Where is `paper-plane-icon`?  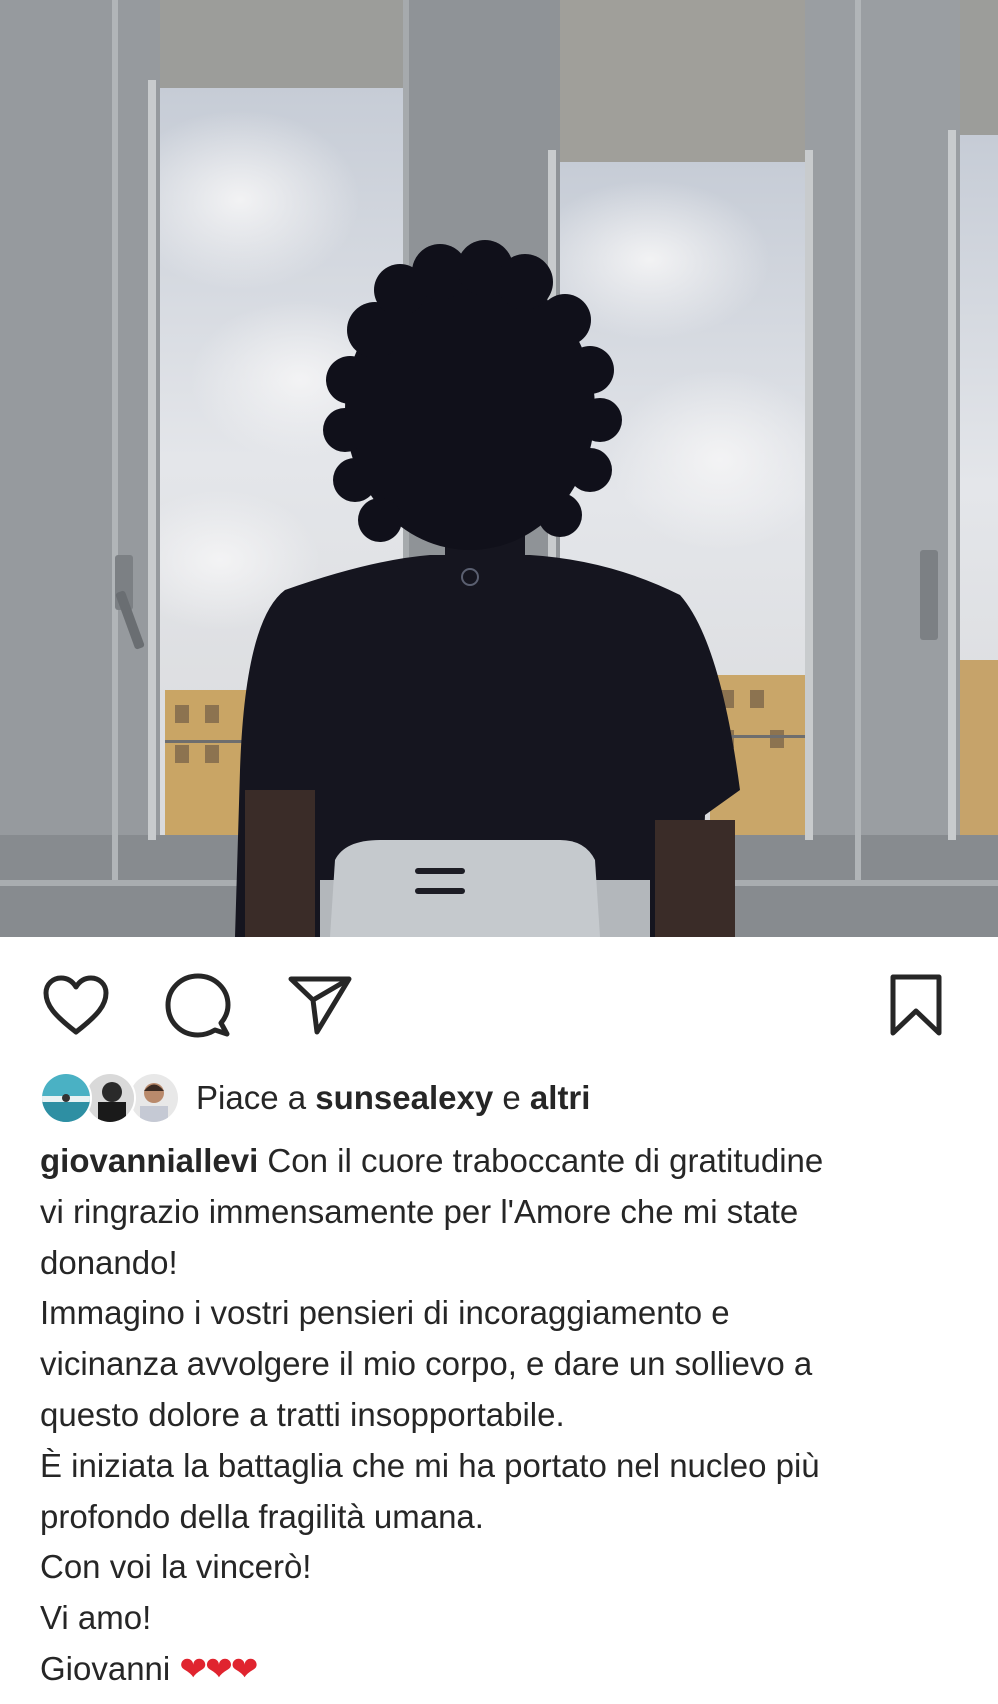 paper-plane-icon is located at coordinates (320, 1005).